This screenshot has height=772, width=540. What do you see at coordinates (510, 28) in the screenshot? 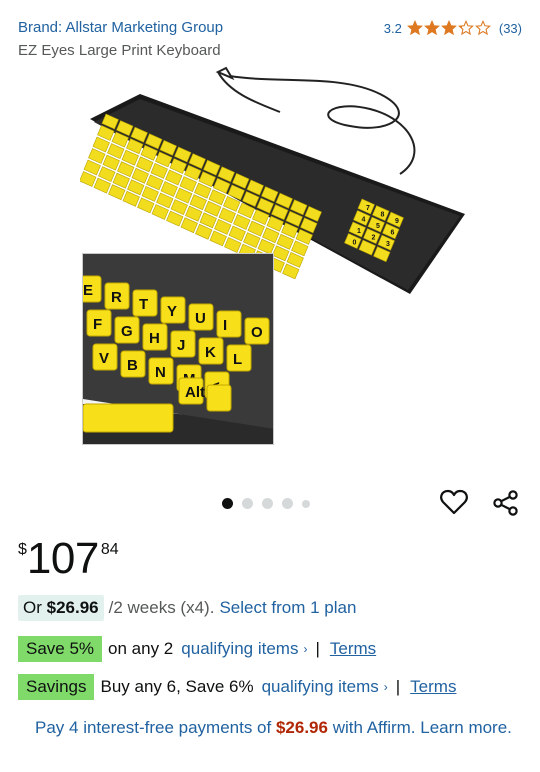
I see `rating-count: (33)` at bounding box center [510, 28].